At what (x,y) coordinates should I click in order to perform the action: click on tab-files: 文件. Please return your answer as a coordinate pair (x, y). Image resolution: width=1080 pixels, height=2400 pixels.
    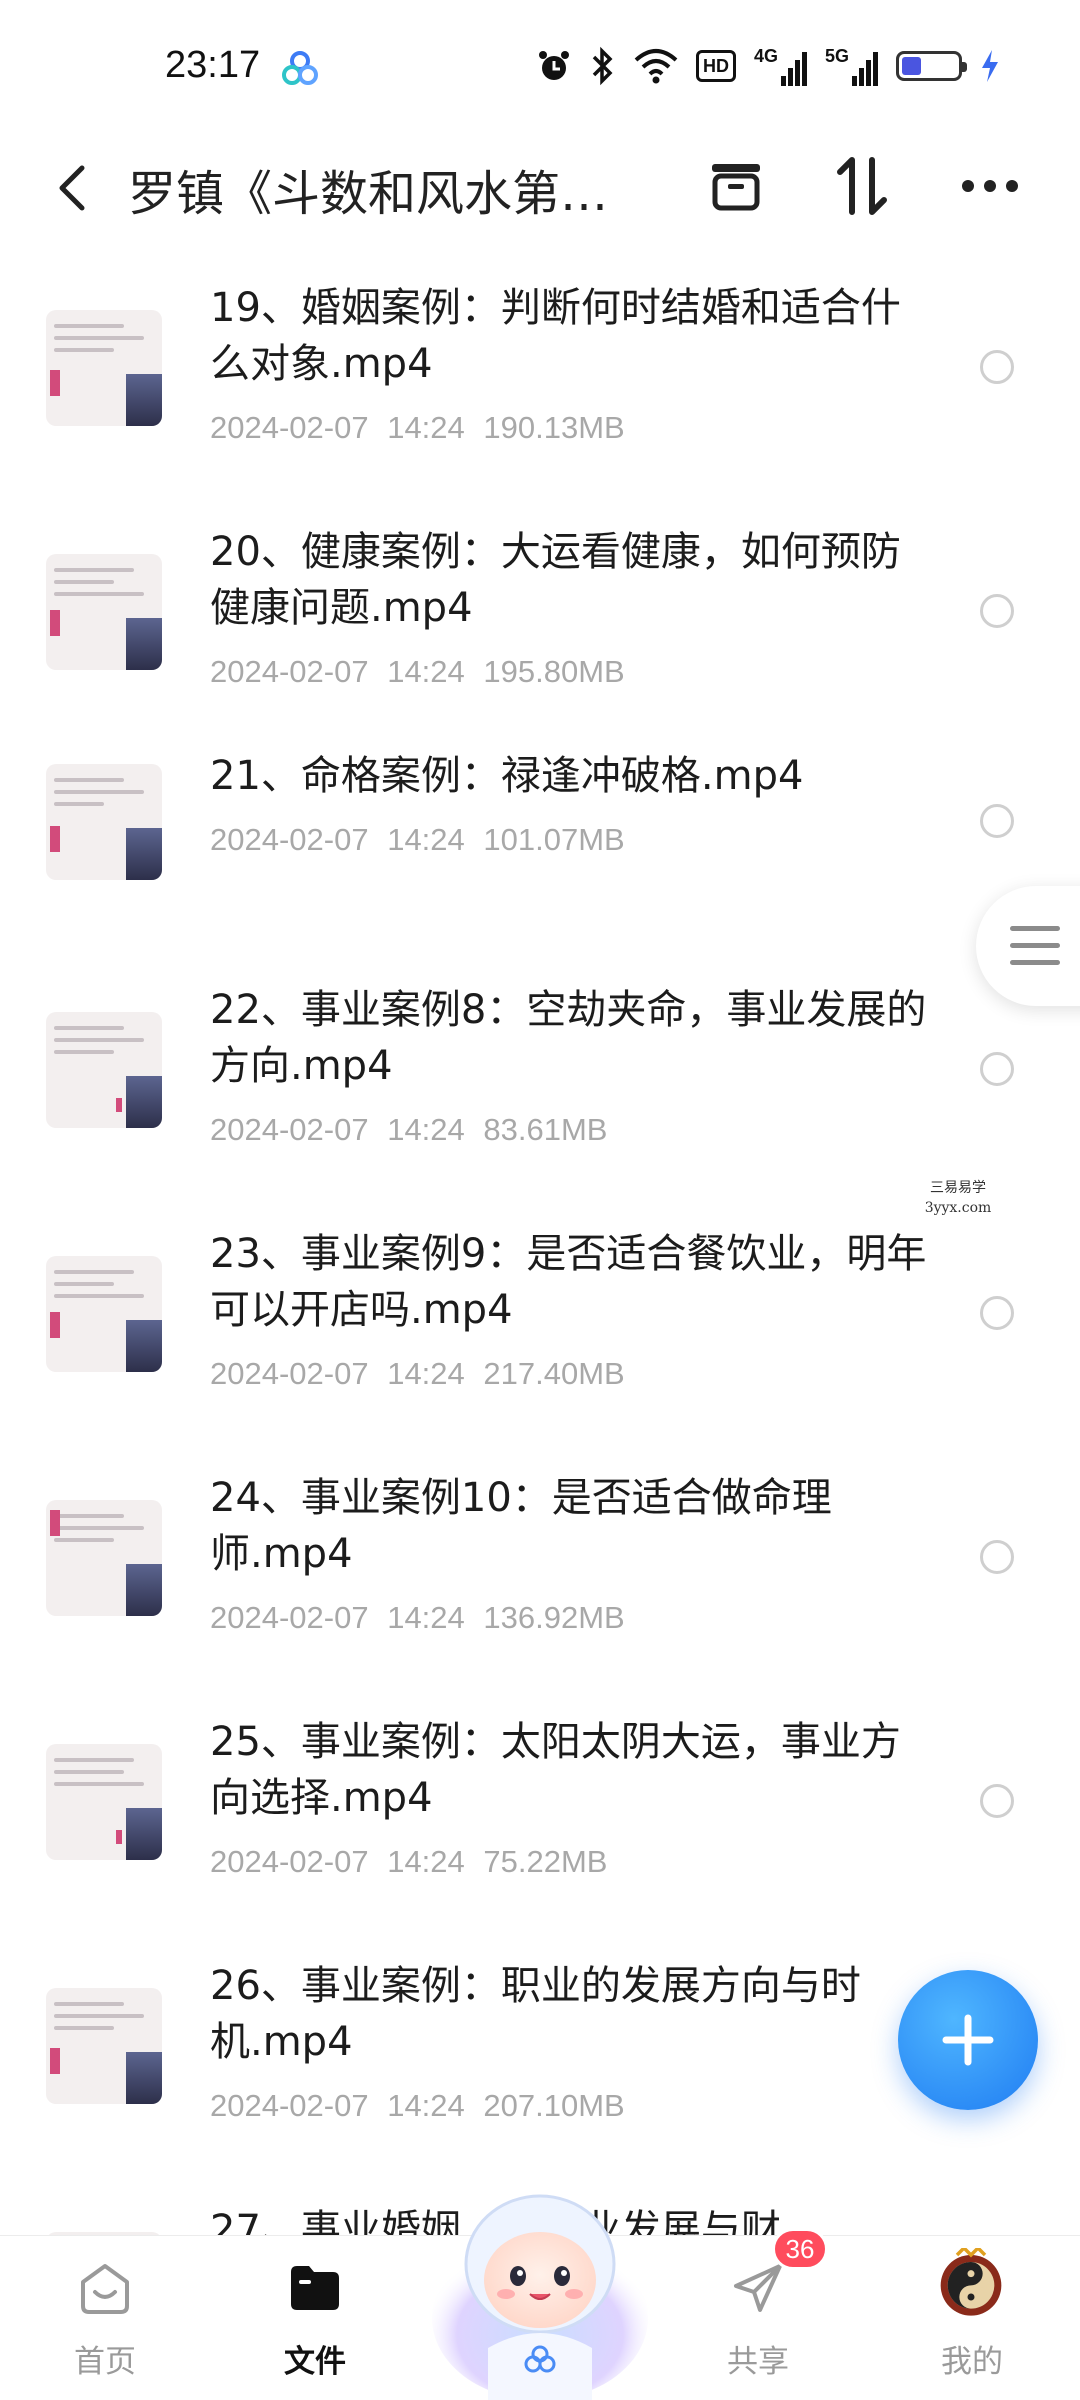
    Looking at the image, I should click on (315, 2318).